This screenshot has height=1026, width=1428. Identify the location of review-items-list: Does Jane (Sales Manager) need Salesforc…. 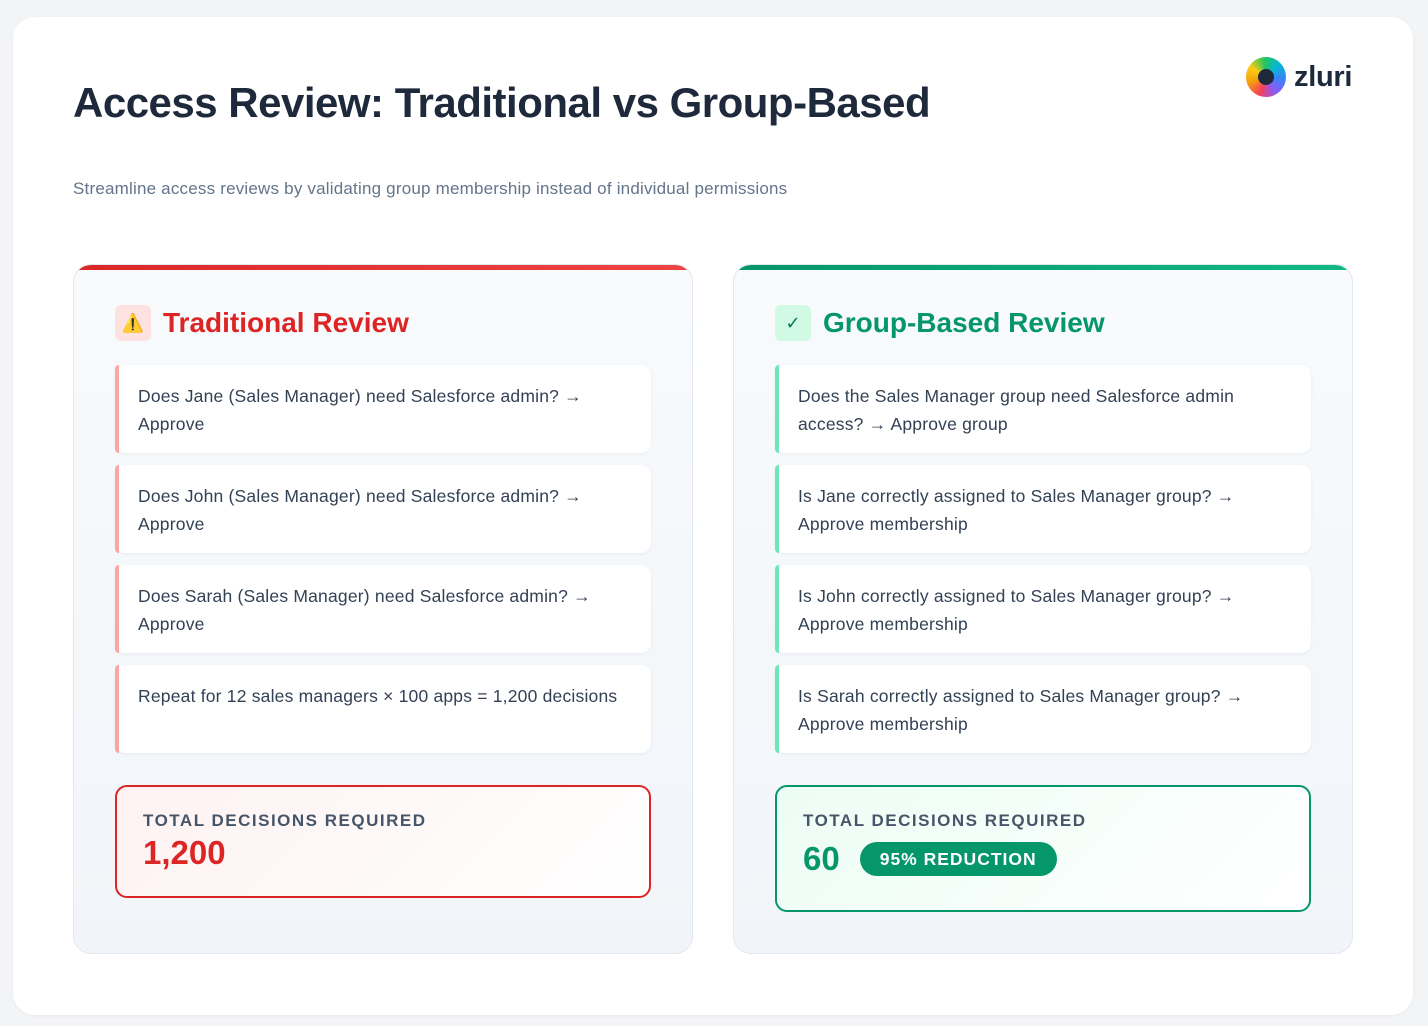
(383, 565).